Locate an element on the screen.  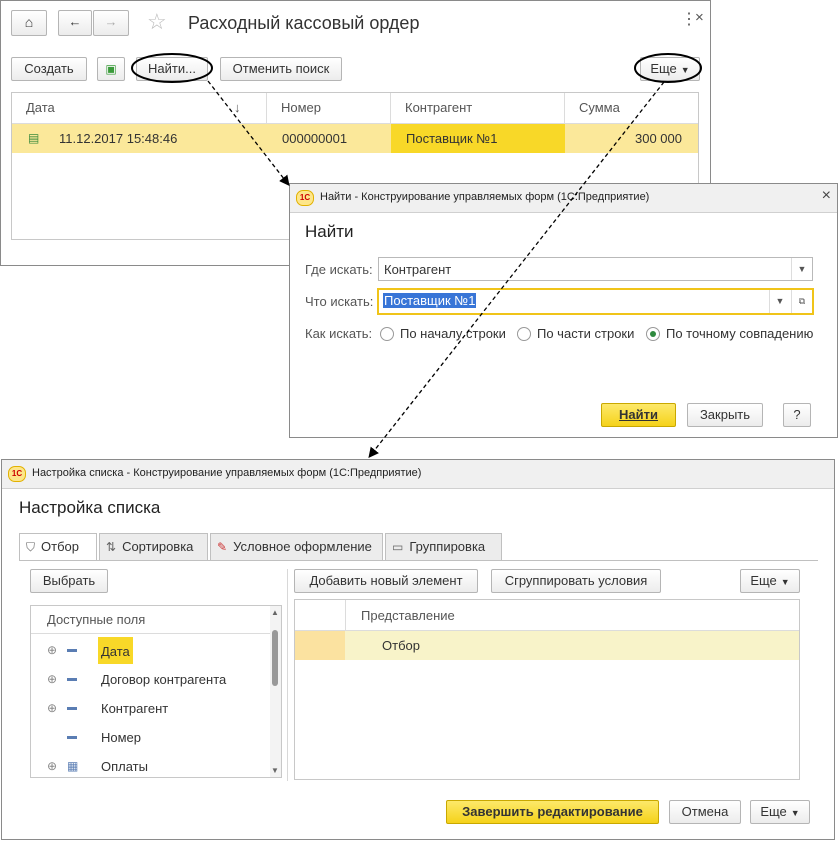
row-number: 000000001 is located at coordinates (315, 138).